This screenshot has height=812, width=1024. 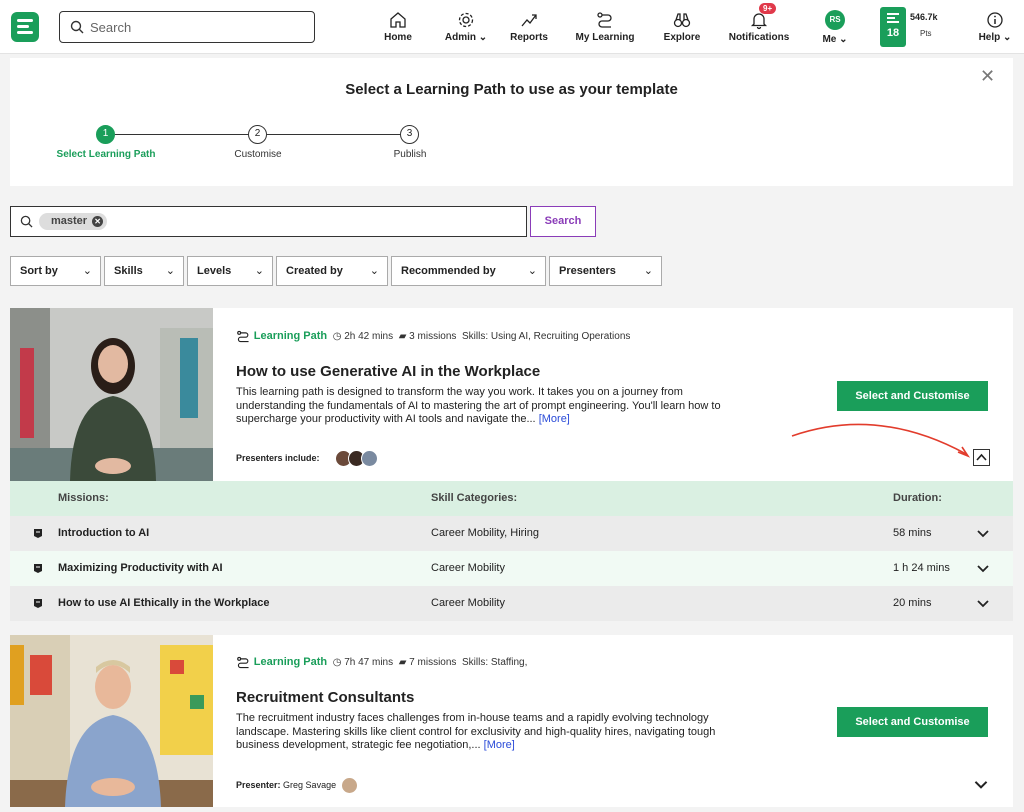 What do you see at coordinates (605, 271) in the screenshot?
I see `filter-presenters: Presenters ⌄` at bounding box center [605, 271].